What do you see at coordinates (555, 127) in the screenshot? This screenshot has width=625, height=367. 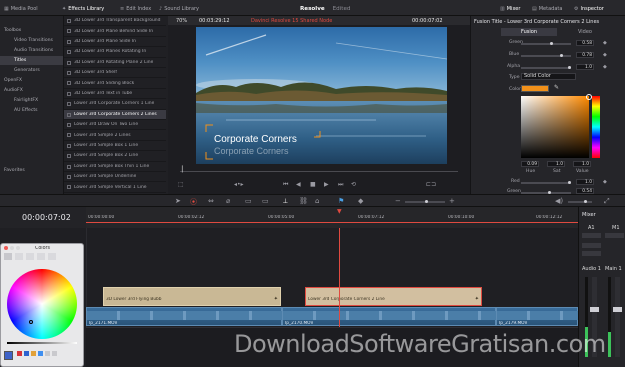 I see `color-picker-field` at bounding box center [555, 127].